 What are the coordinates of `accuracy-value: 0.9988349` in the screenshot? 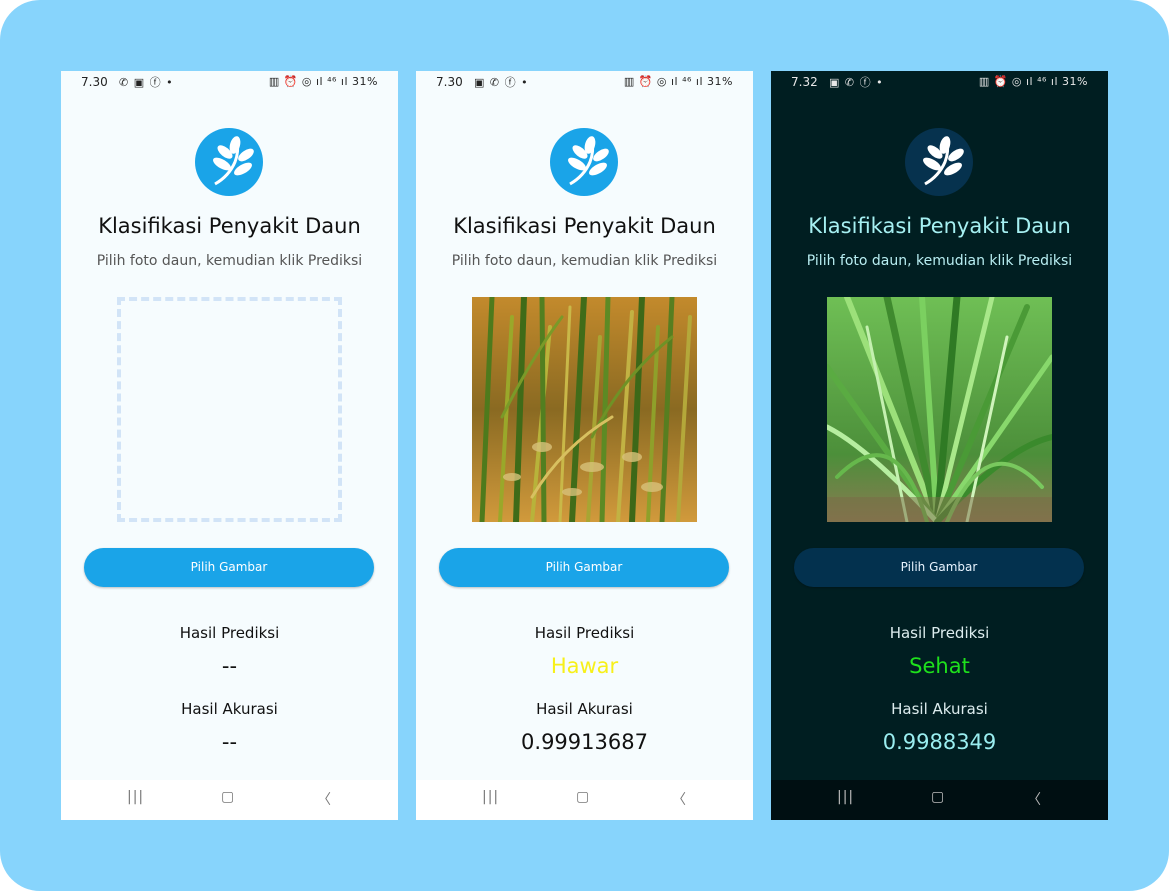 It's located at (939, 742).